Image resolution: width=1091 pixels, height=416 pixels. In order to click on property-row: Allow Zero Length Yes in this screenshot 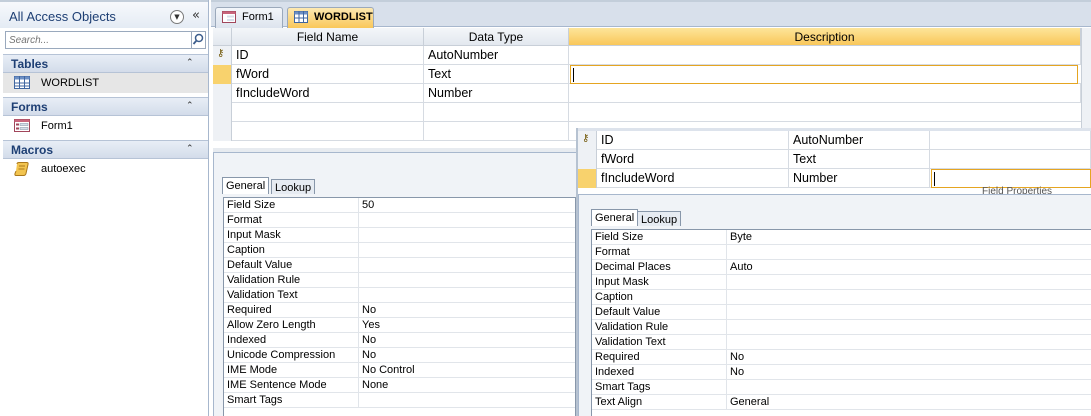, I will do `click(399, 325)`.